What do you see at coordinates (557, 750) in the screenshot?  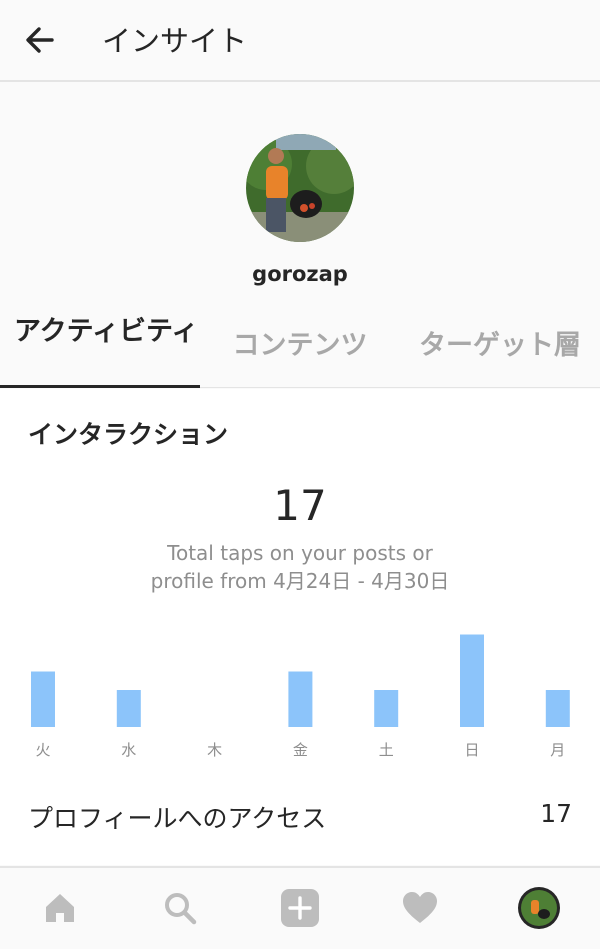 I see `chart-day-label: 月` at bounding box center [557, 750].